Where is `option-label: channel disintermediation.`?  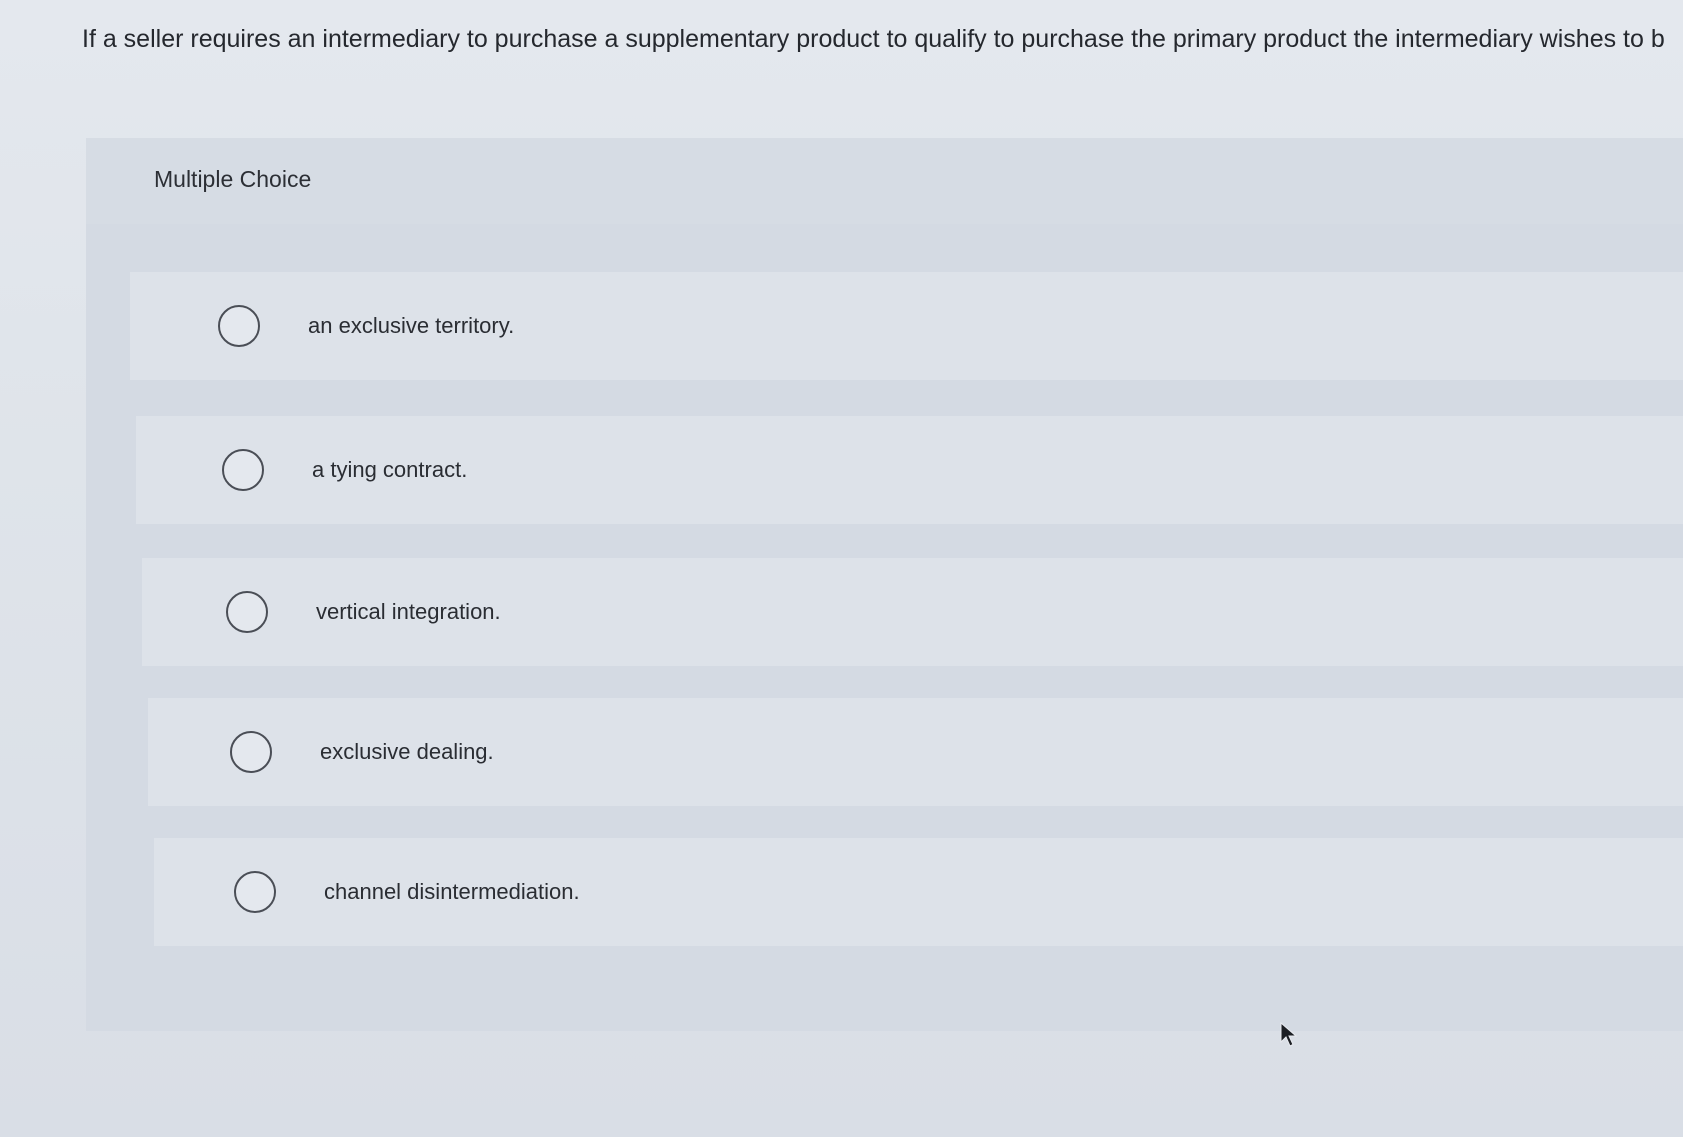
option-label: channel disintermediation. is located at coordinates (452, 891).